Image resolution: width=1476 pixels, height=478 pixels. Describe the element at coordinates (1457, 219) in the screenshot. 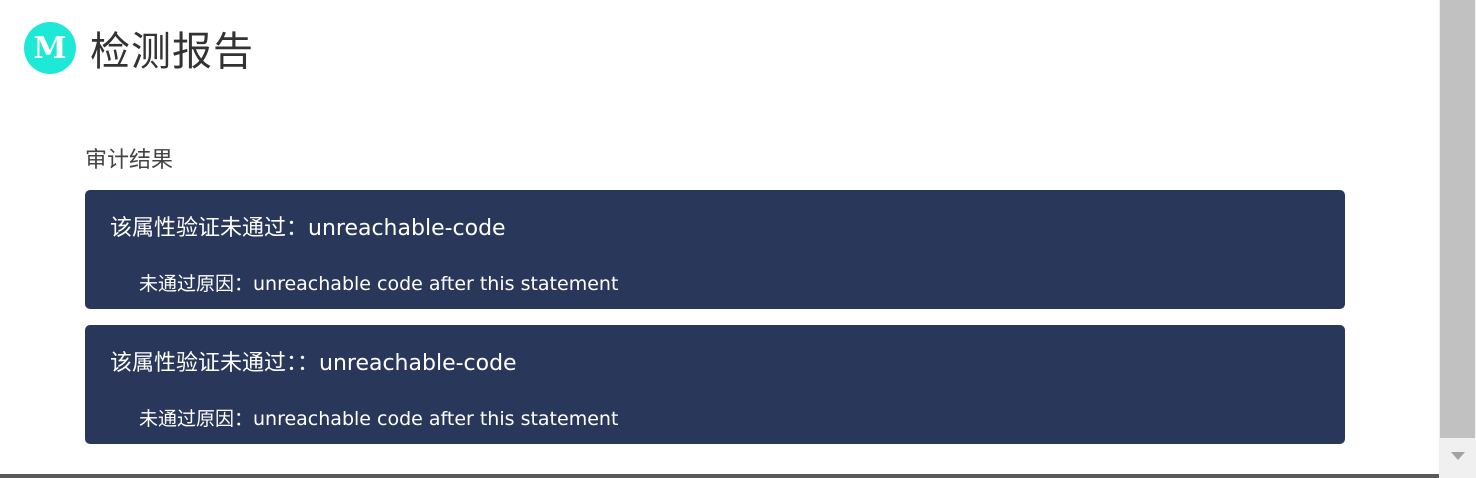

I see `scrollbar-thumb` at that location.